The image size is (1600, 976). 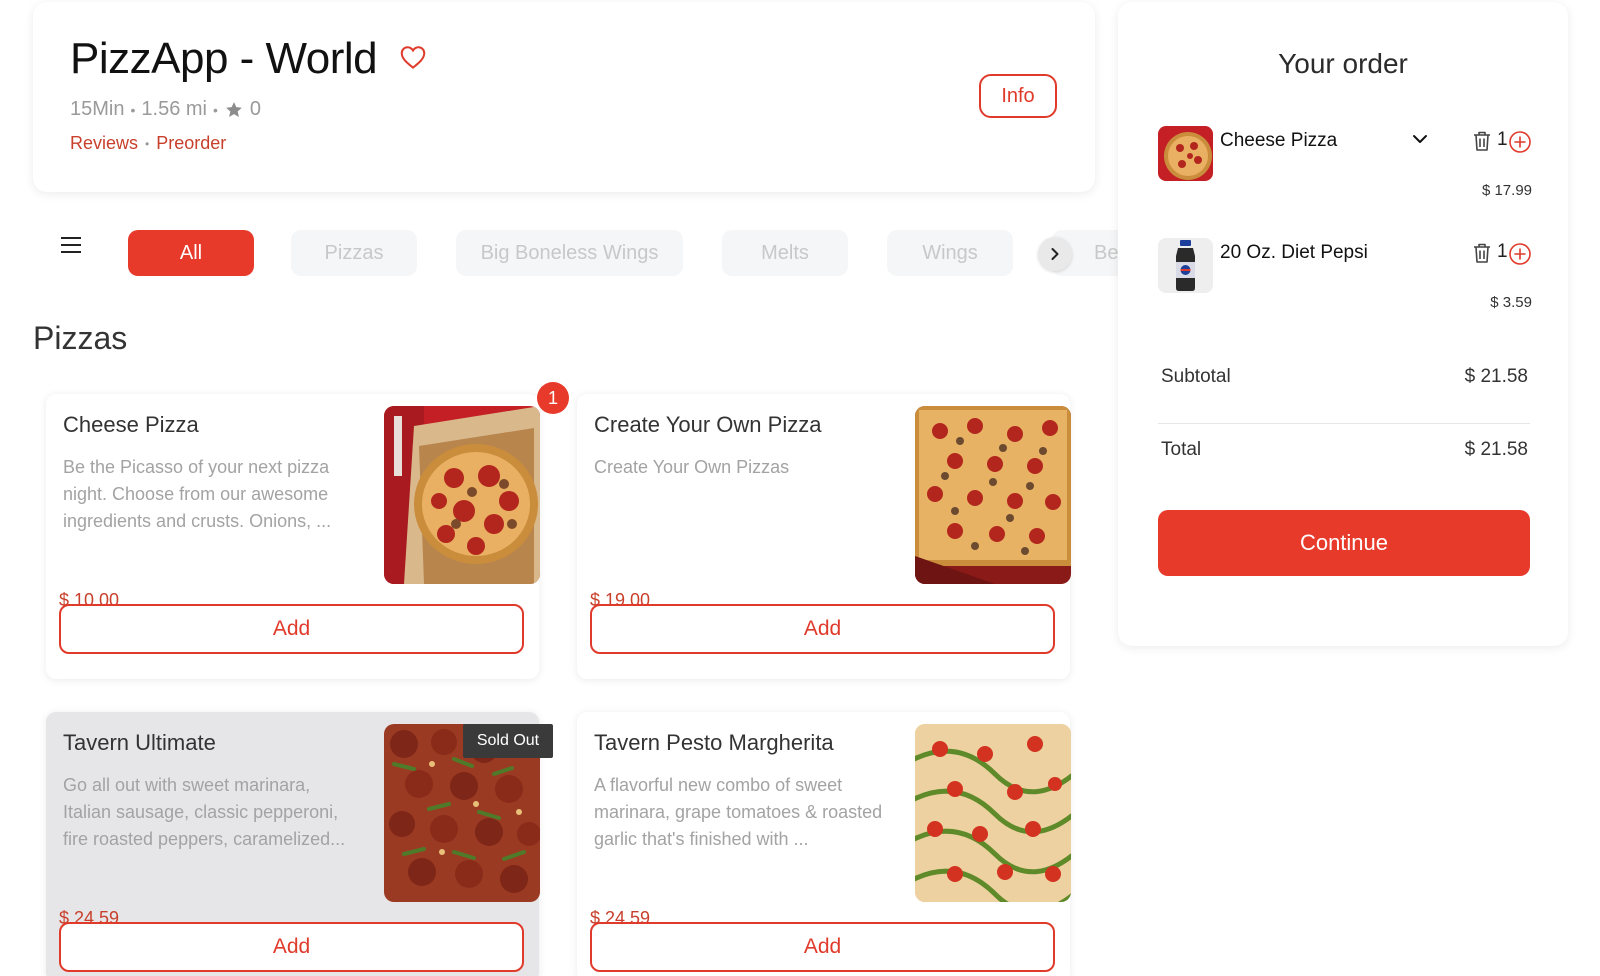 I want to click on store-title: PizzApp - World, so click(x=224, y=58).